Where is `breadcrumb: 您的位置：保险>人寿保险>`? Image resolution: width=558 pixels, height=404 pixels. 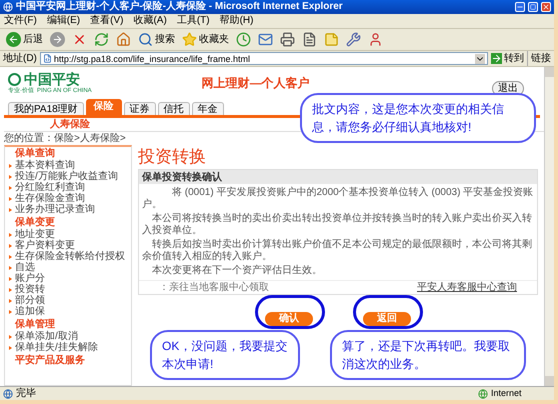 breadcrumb: 您的位置：保险>人寿保险> is located at coordinates (65, 138).